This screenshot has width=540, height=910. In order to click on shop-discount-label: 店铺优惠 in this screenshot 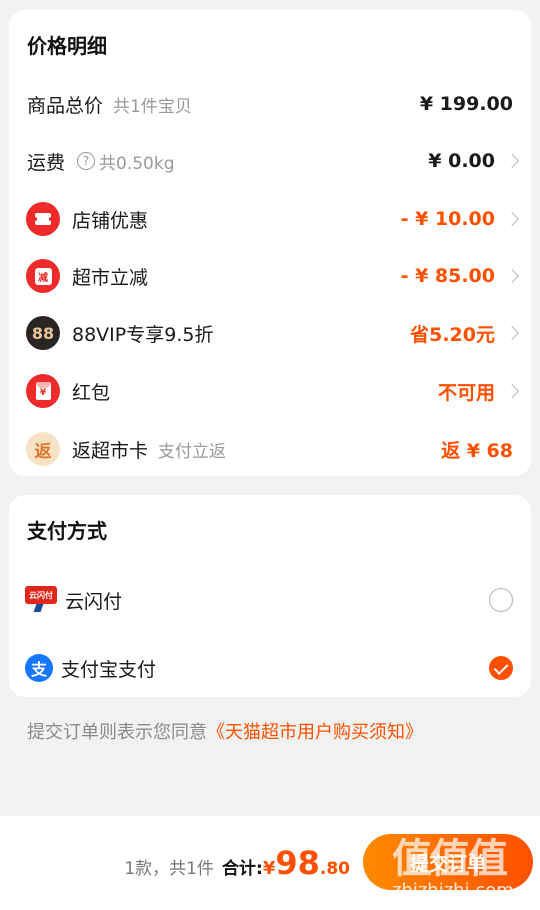, I will do `click(110, 220)`.